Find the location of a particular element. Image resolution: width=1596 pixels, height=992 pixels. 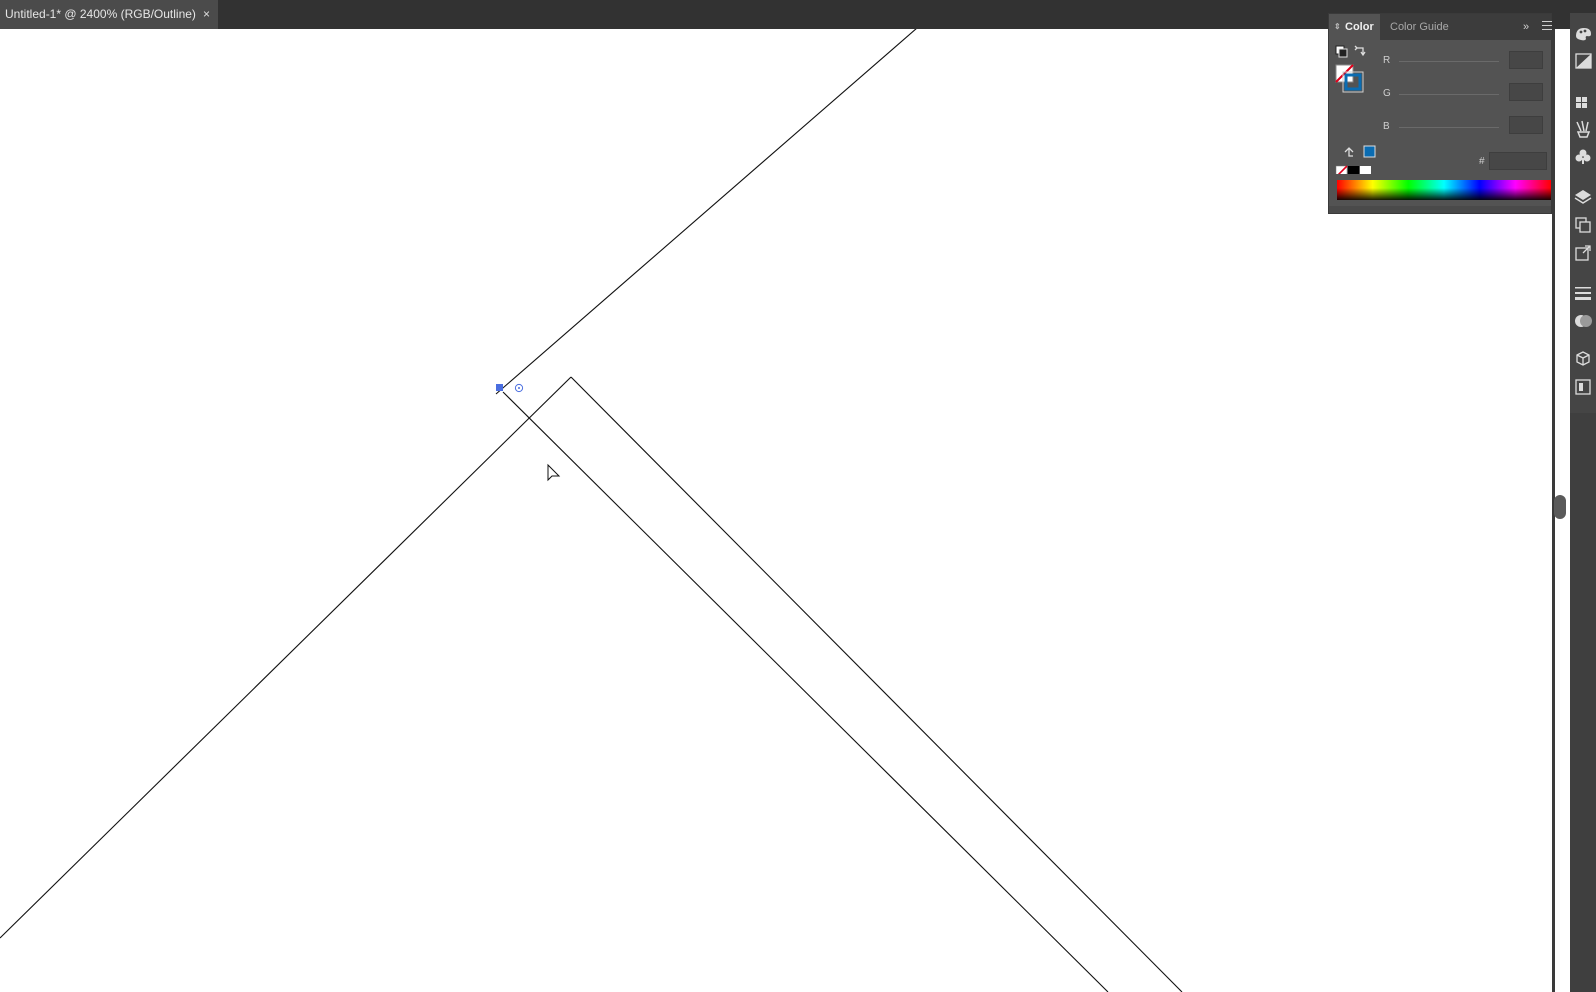

none-swatch is located at coordinates (1341, 169).